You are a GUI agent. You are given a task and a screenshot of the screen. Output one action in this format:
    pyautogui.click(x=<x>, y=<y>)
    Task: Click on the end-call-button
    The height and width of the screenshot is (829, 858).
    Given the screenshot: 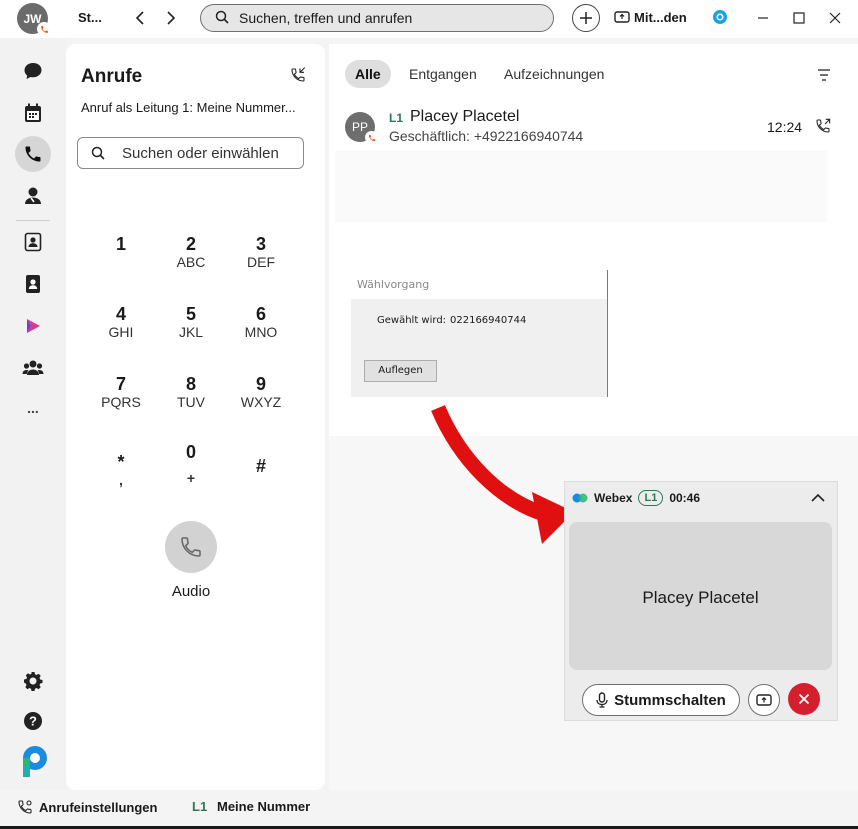 What is the action you would take?
    pyautogui.click(x=804, y=699)
    